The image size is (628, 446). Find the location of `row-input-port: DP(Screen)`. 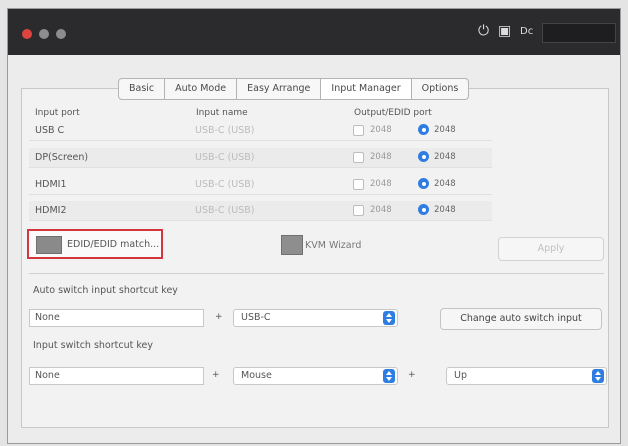

row-input-port: DP(Screen) is located at coordinates (62, 157).